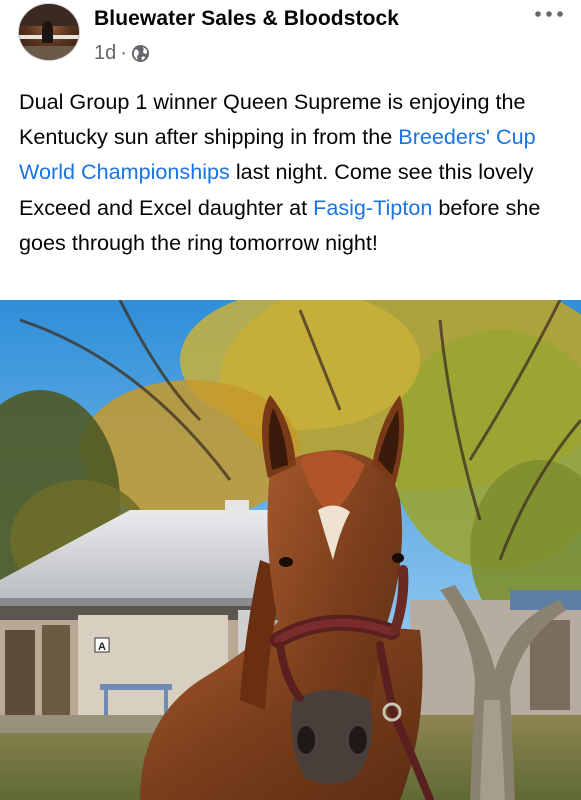  What do you see at coordinates (290, 36) in the screenshot?
I see `post-header: Bluewater Sales & Bloodstock 1d ·` at bounding box center [290, 36].